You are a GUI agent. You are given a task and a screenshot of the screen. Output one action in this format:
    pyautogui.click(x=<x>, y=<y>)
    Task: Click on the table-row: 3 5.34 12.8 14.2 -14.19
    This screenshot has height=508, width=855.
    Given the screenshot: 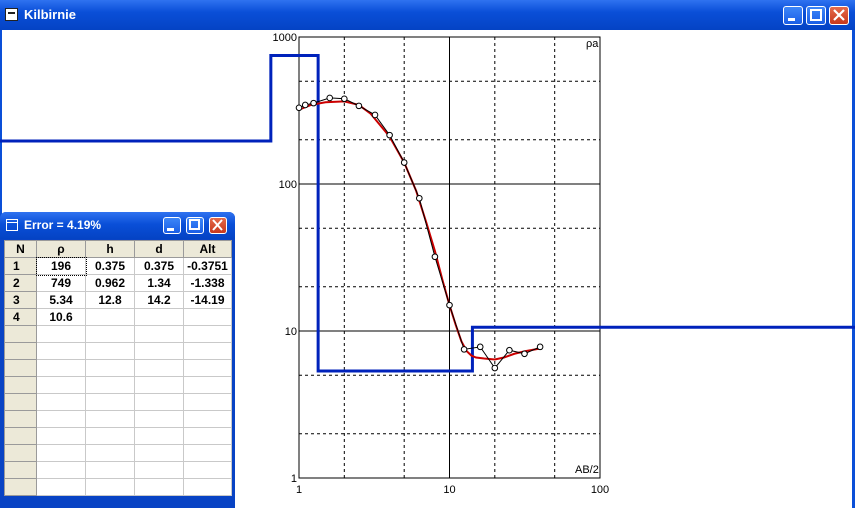 What is the action you would take?
    pyautogui.click(x=118, y=300)
    